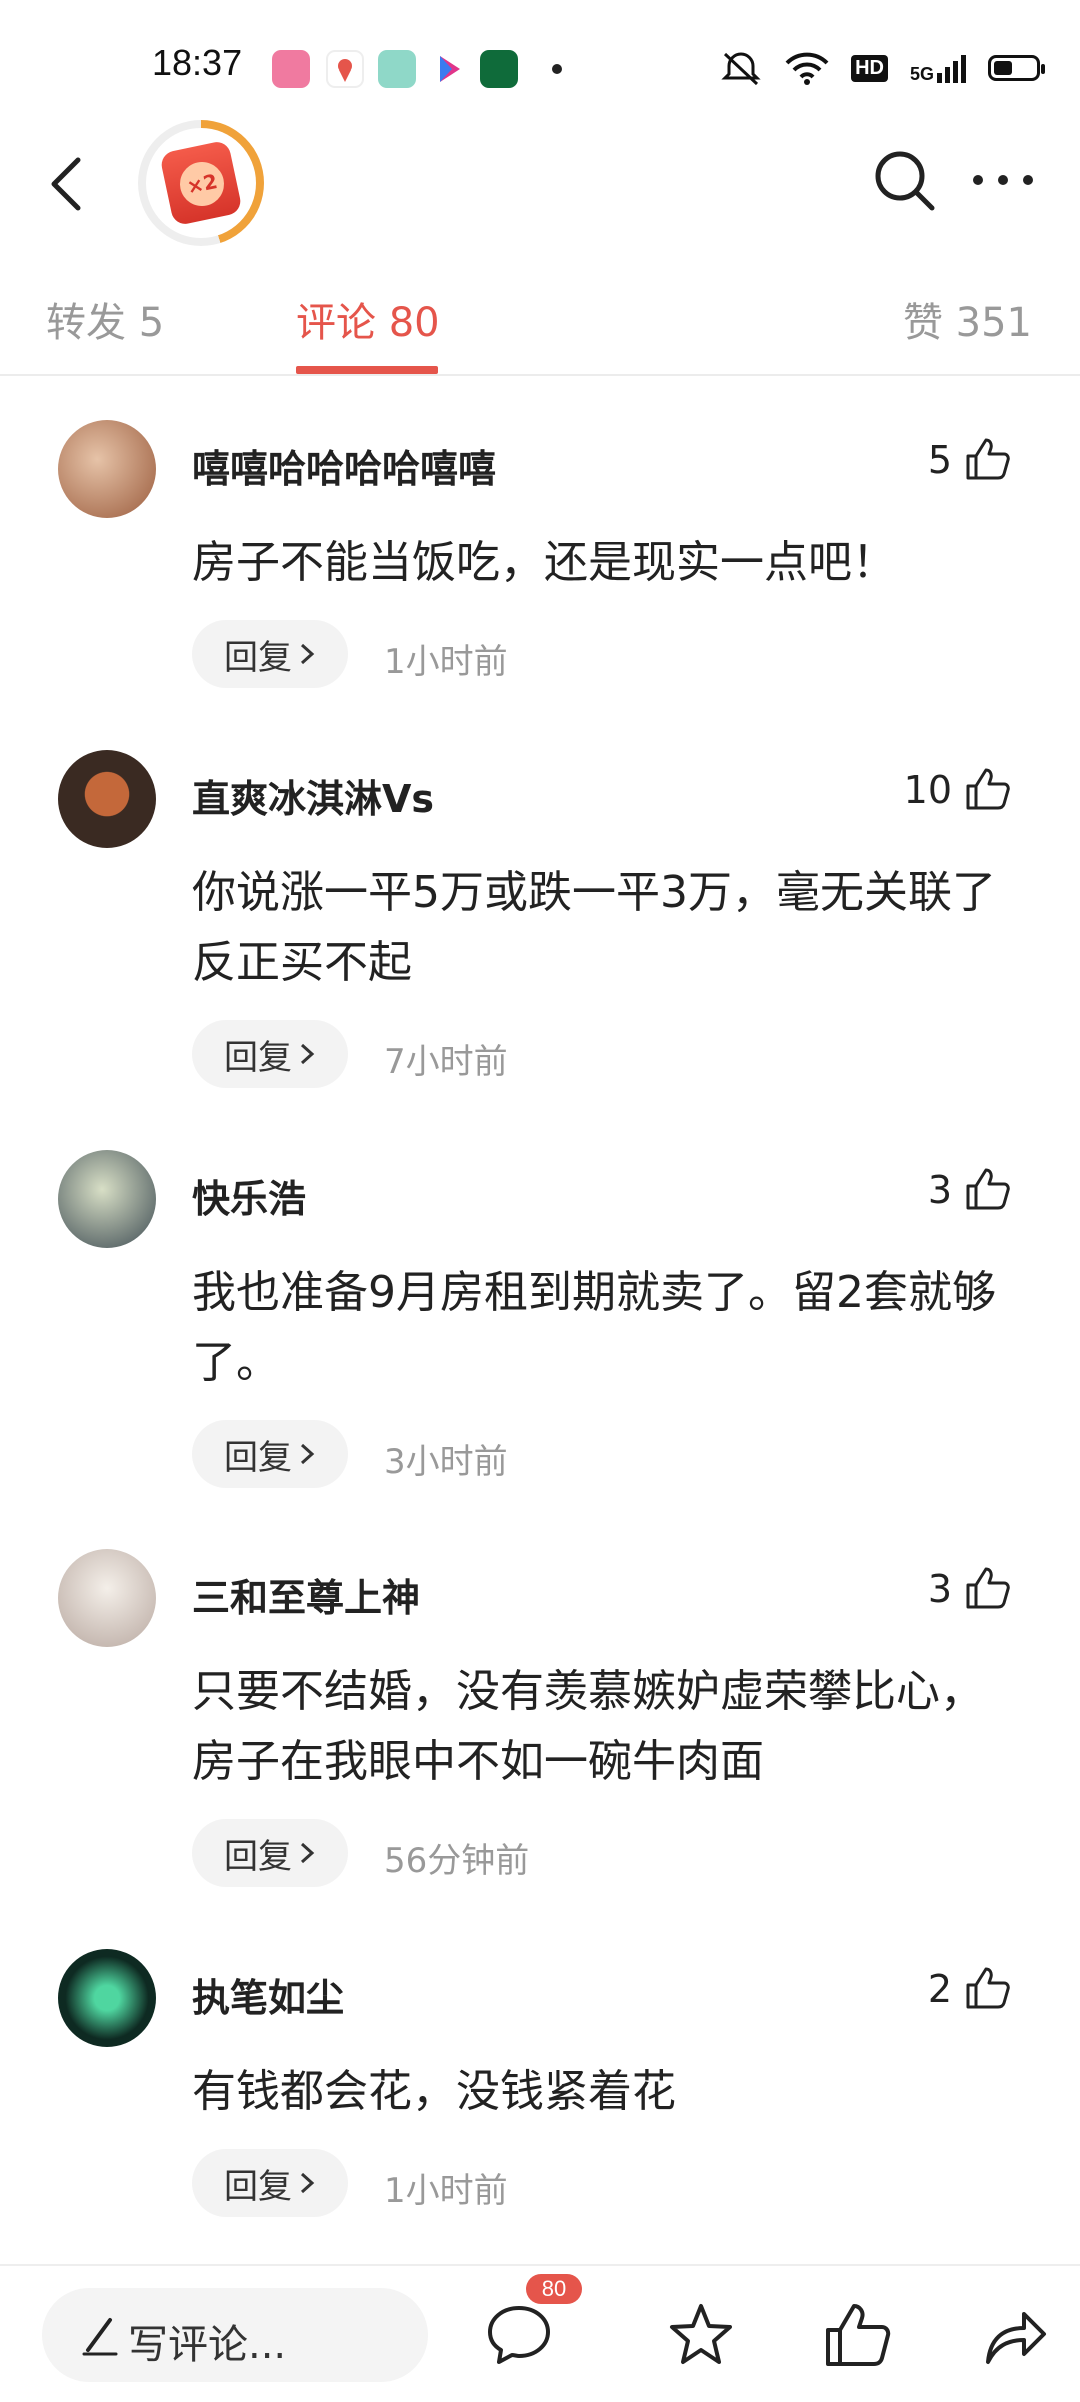 This screenshot has height=2402, width=1080. What do you see at coordinates (100, 2337) in the screenshot?
I see `pen-icon` at bounding box center [100, 2337].